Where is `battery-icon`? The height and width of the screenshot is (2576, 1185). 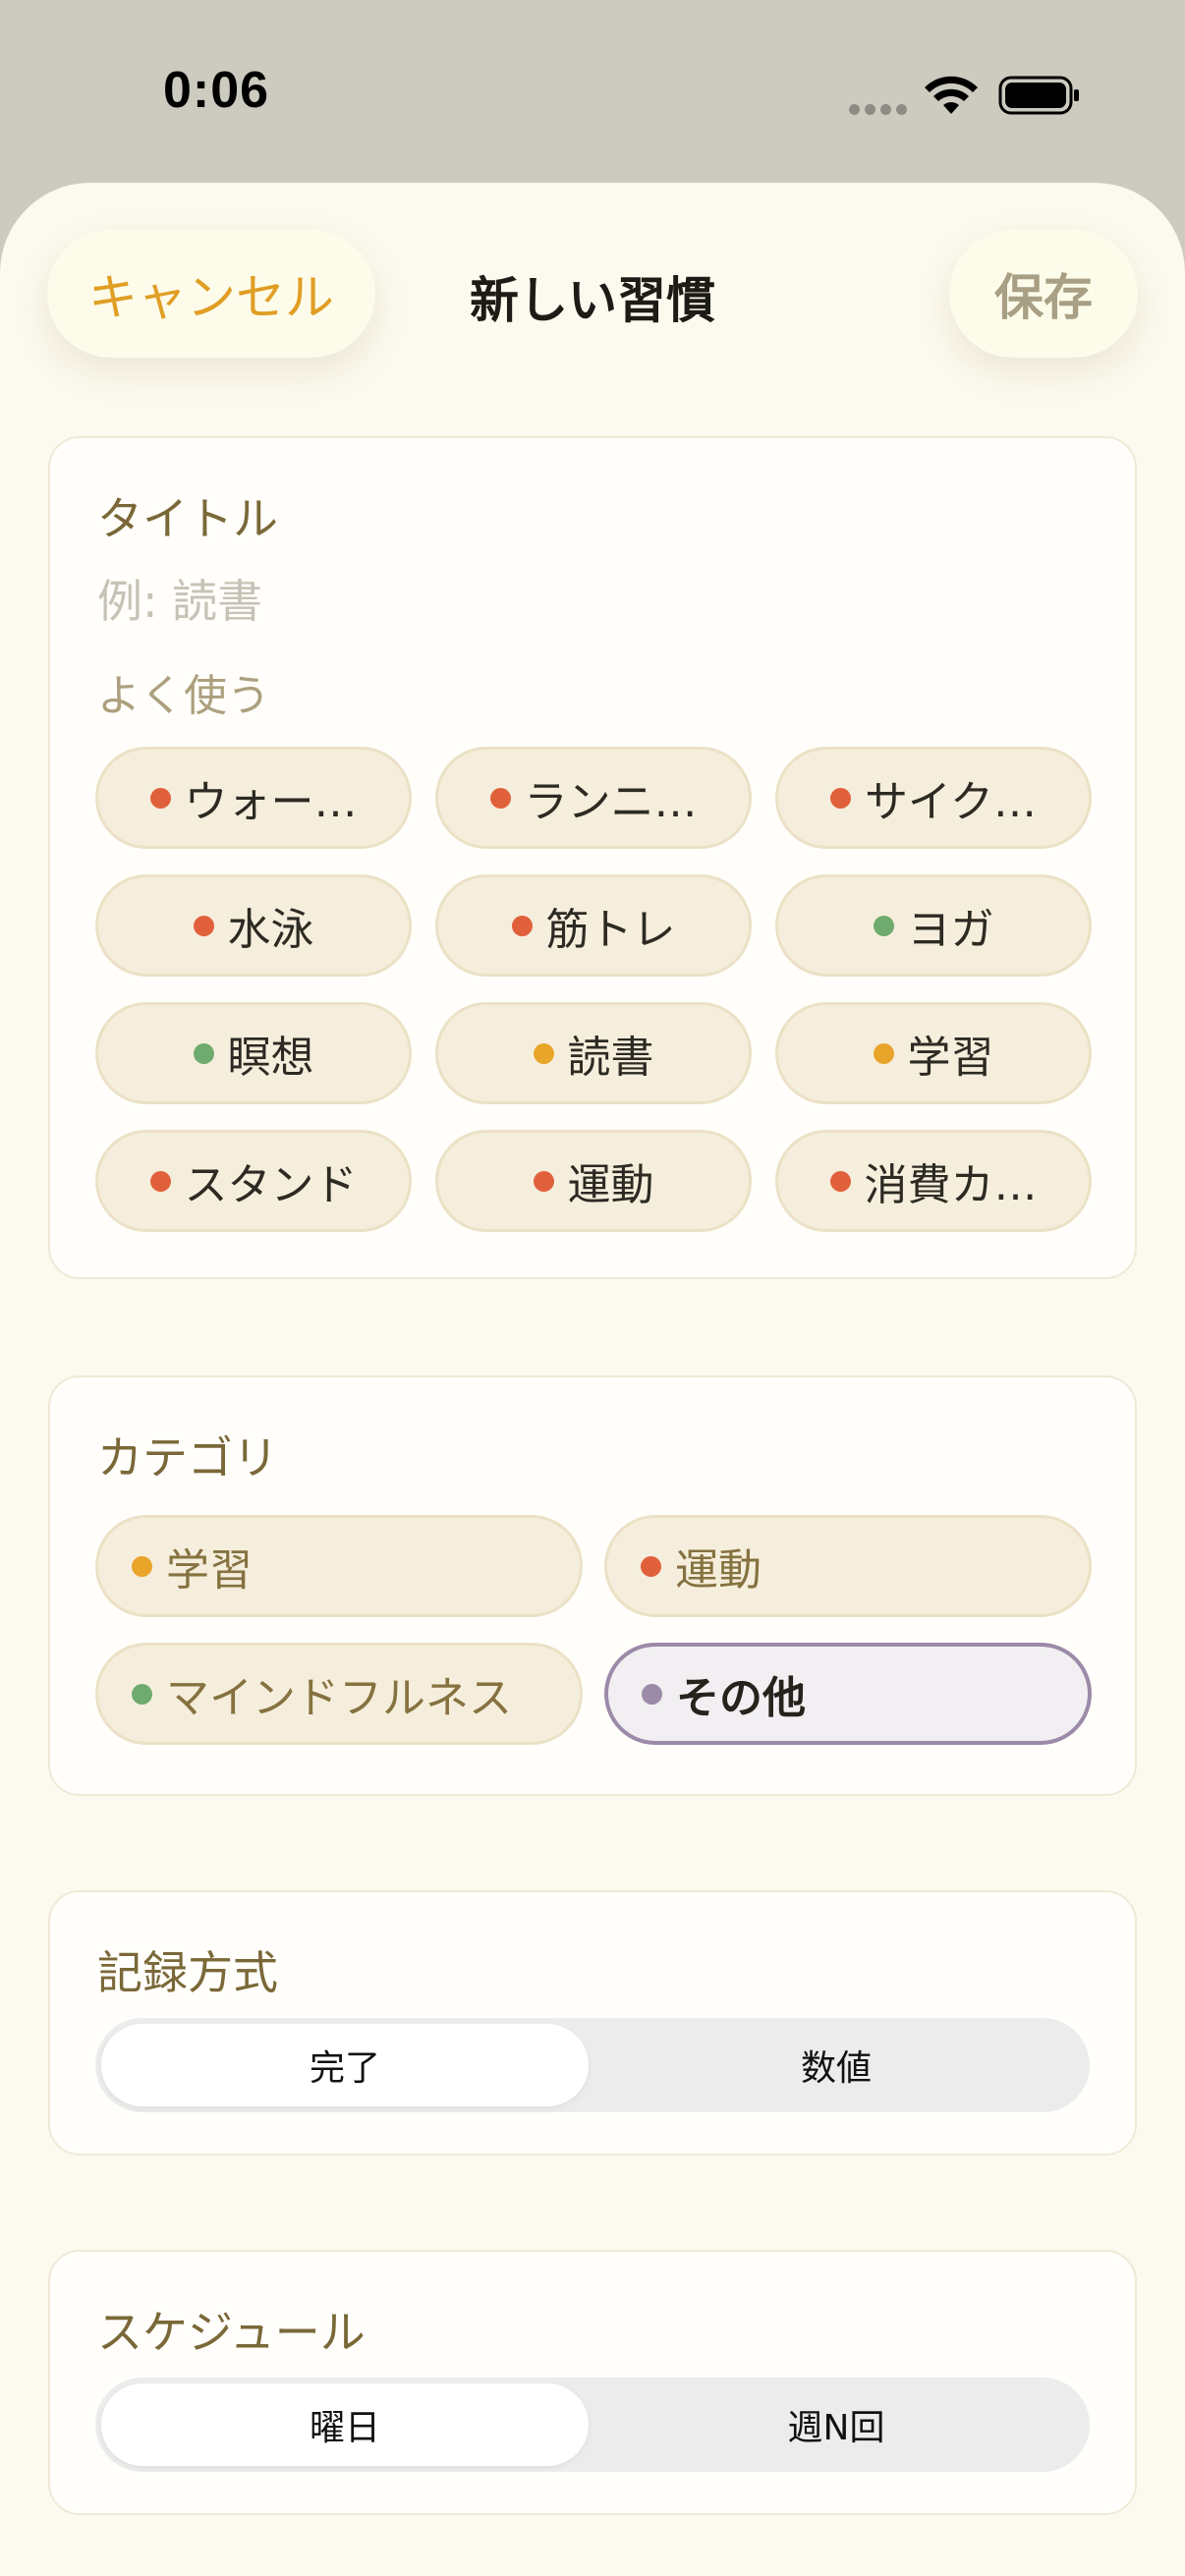 battery-icon is located at coordinates (1038, 95).